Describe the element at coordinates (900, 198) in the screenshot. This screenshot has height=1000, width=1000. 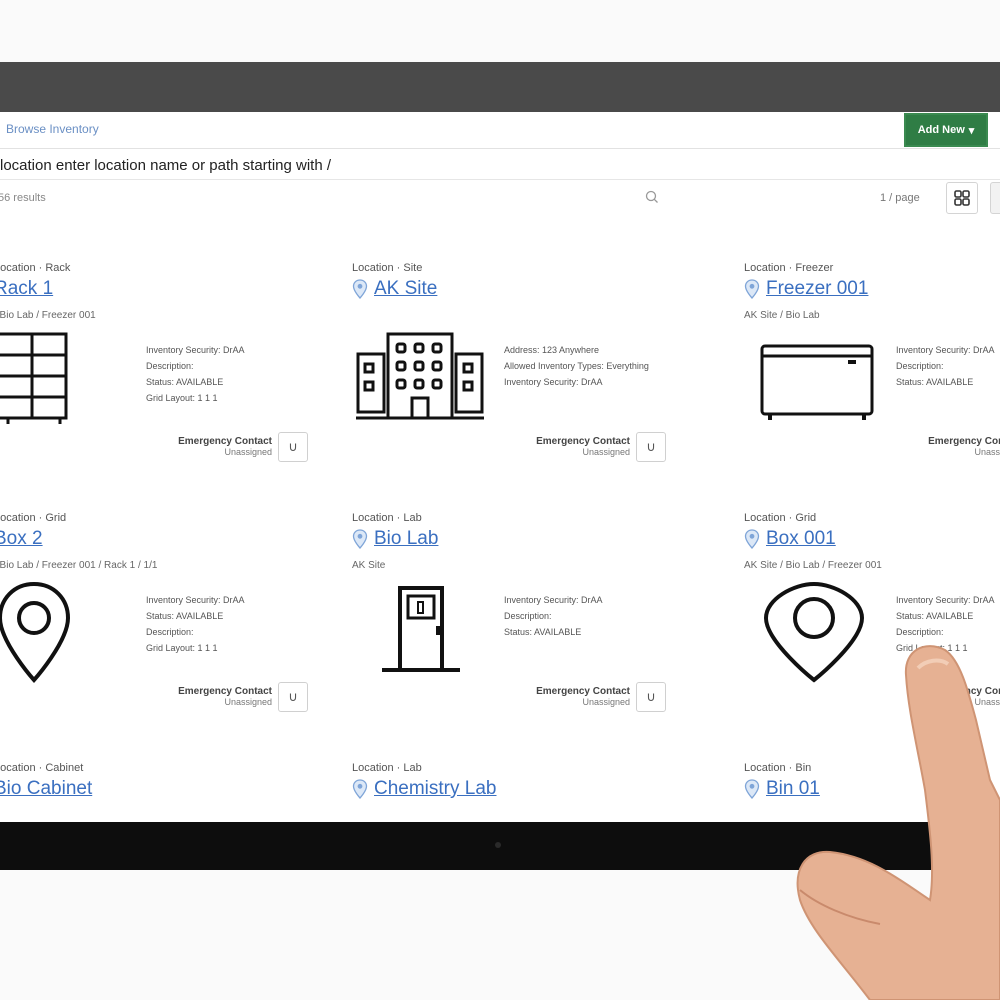
I see `per-page-selector: 1 / page` at that location.